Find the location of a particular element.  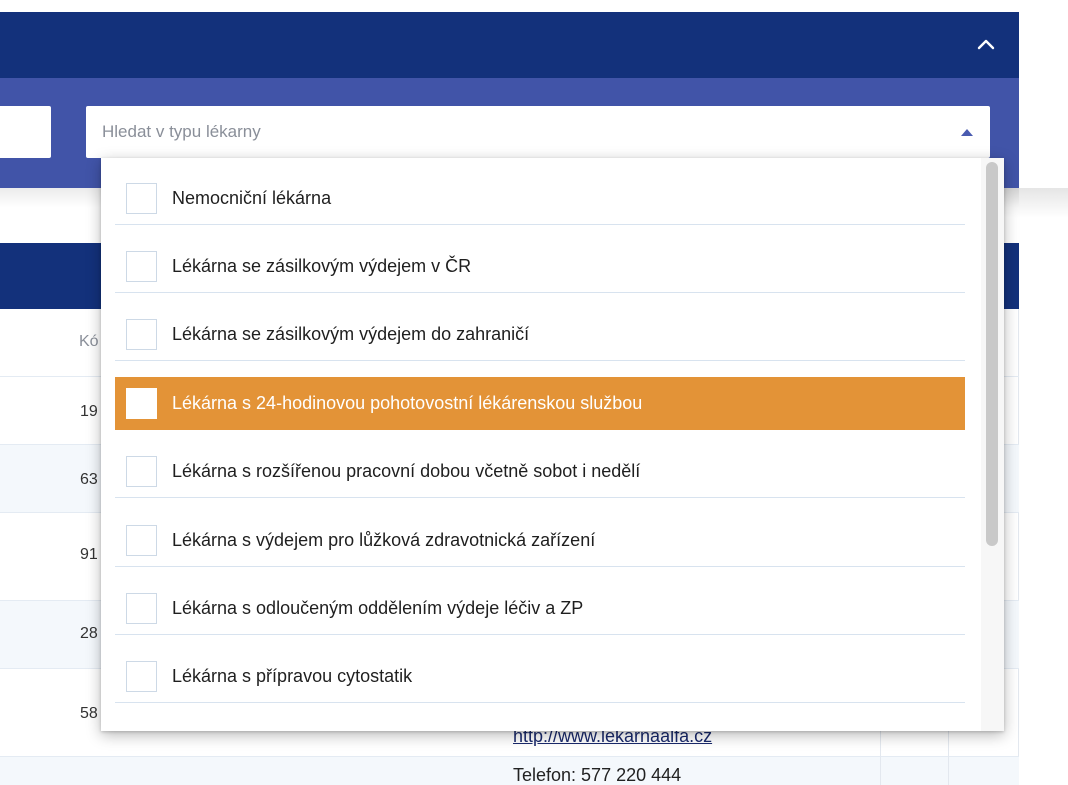

table-cell: 19 is located at coordinates (89, 411).